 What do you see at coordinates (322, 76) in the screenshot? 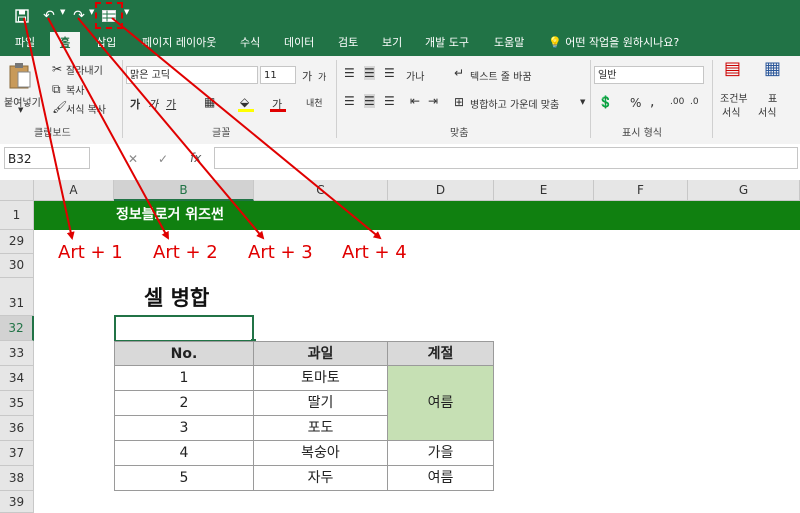
I see `shrink-font-icon: 가` at bounding box center [322, 76].